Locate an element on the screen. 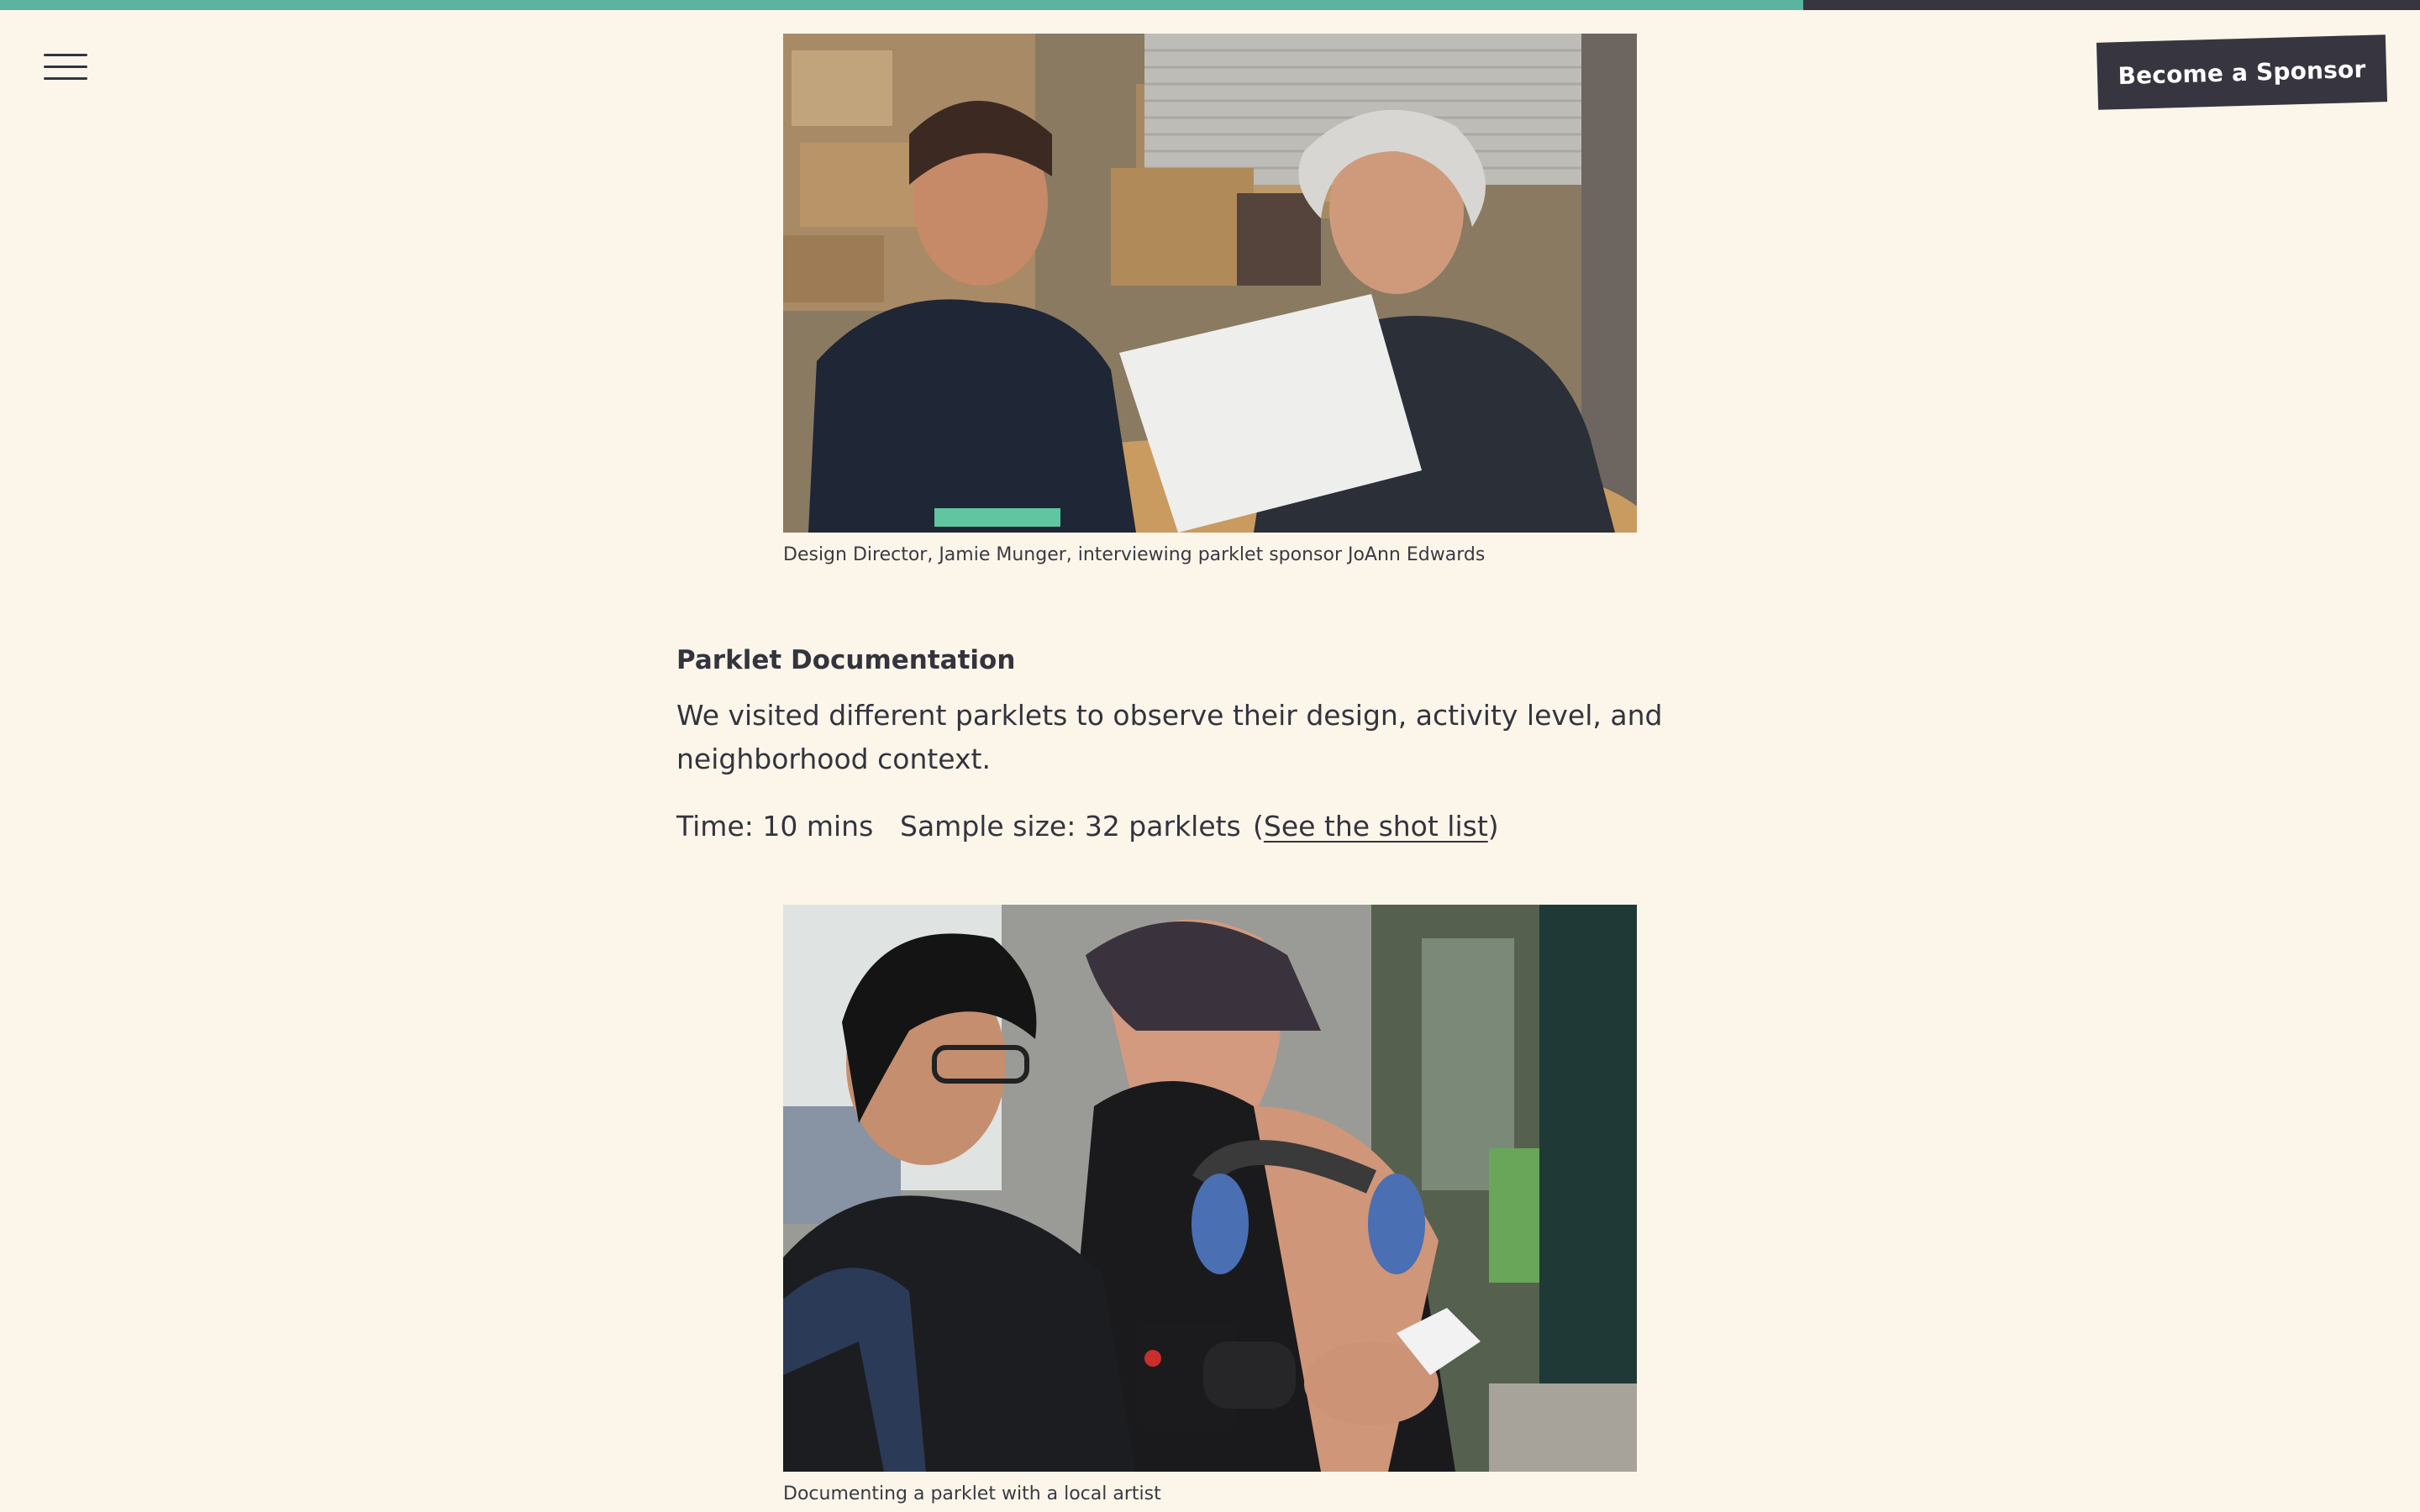  sample-size: Sample size: 32 parklets is located at coordinates (1071, 826).